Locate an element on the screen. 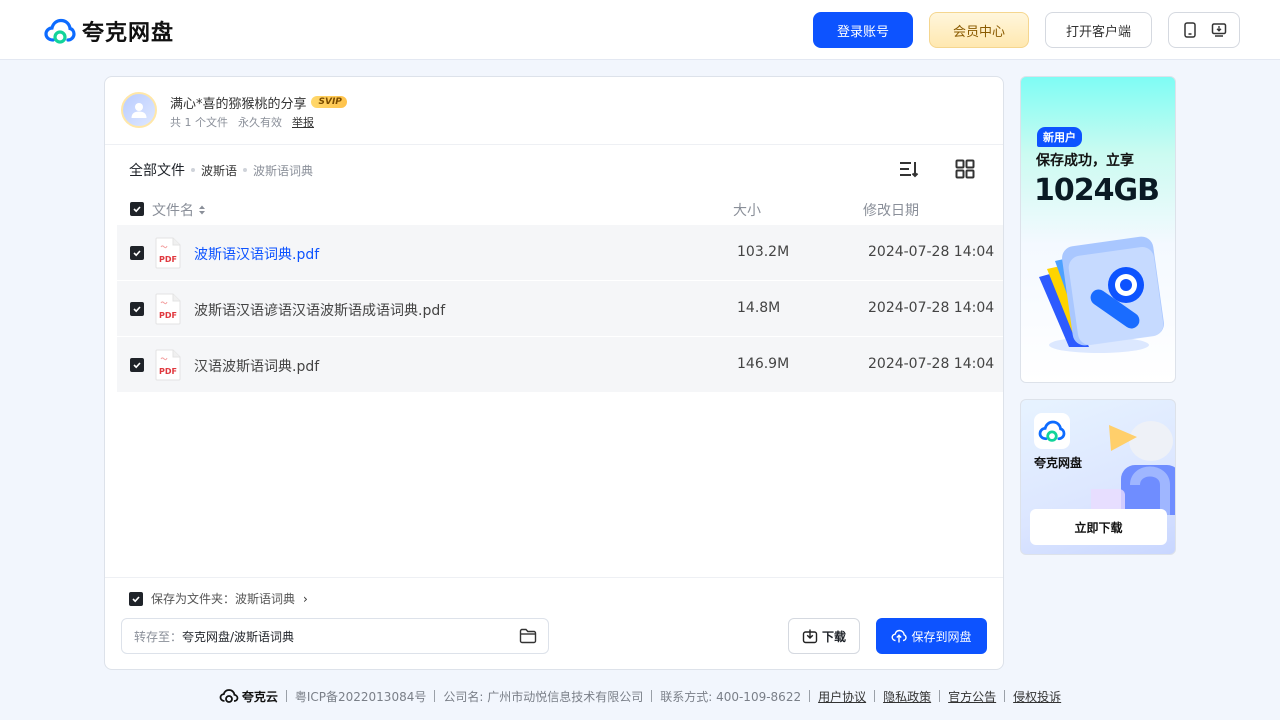 This screenshot has height=720, width=1280. cloud-upload-icon is located at coordinates (899, 636).